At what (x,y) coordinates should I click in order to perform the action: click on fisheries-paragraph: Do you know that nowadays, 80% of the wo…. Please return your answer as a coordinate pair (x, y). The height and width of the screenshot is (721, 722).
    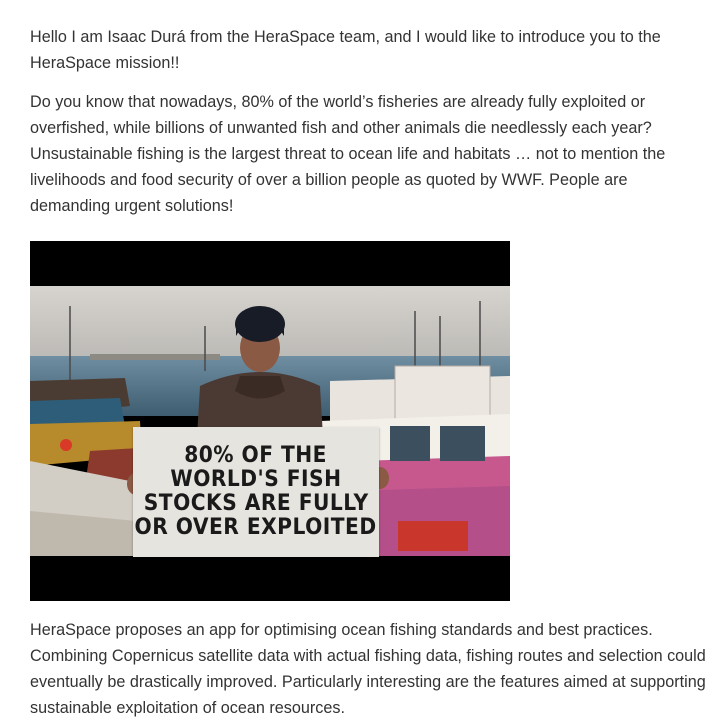
    Looking at the image, I should click on (348, 154).